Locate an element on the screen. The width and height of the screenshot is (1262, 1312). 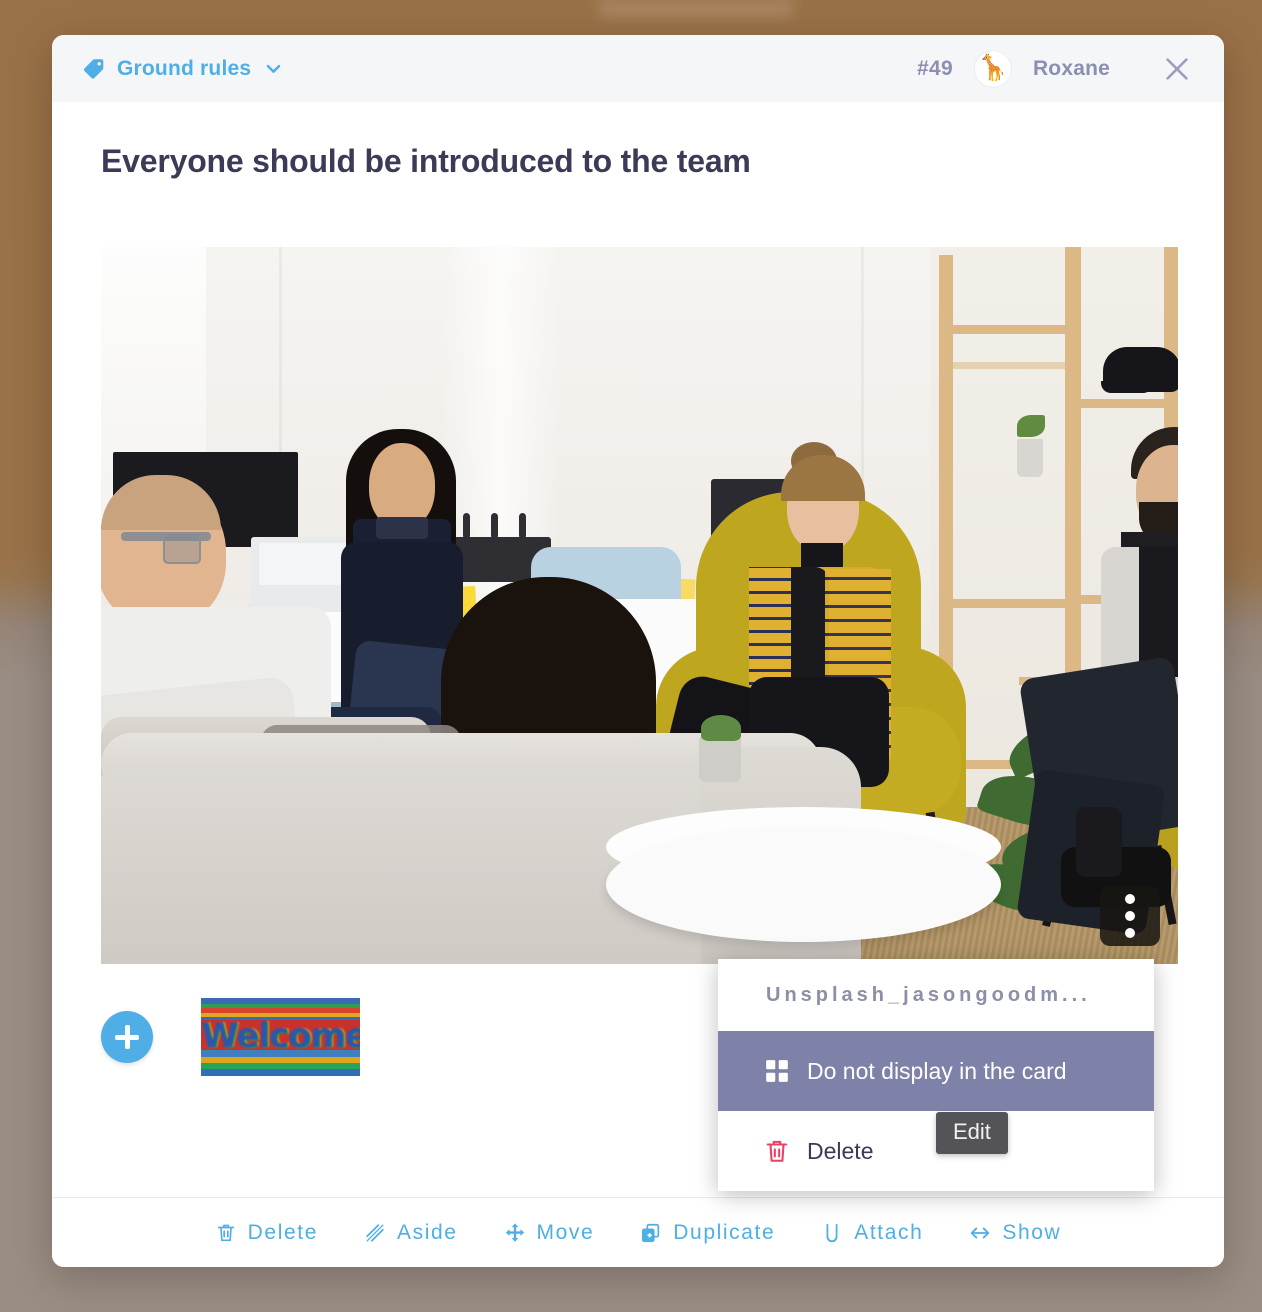
show-icon is located at coordinates (980, 1233).